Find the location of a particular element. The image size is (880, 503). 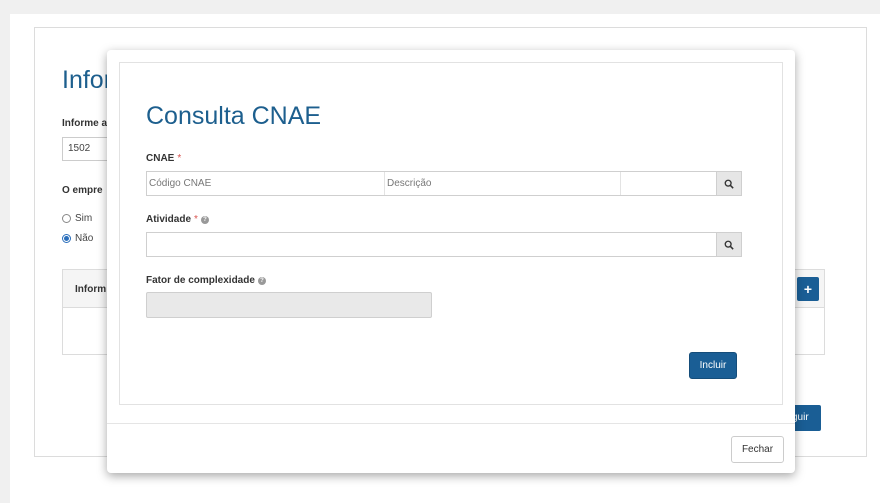

fator-label-text: Fator de complexidade is located at coordinates (200, 280).